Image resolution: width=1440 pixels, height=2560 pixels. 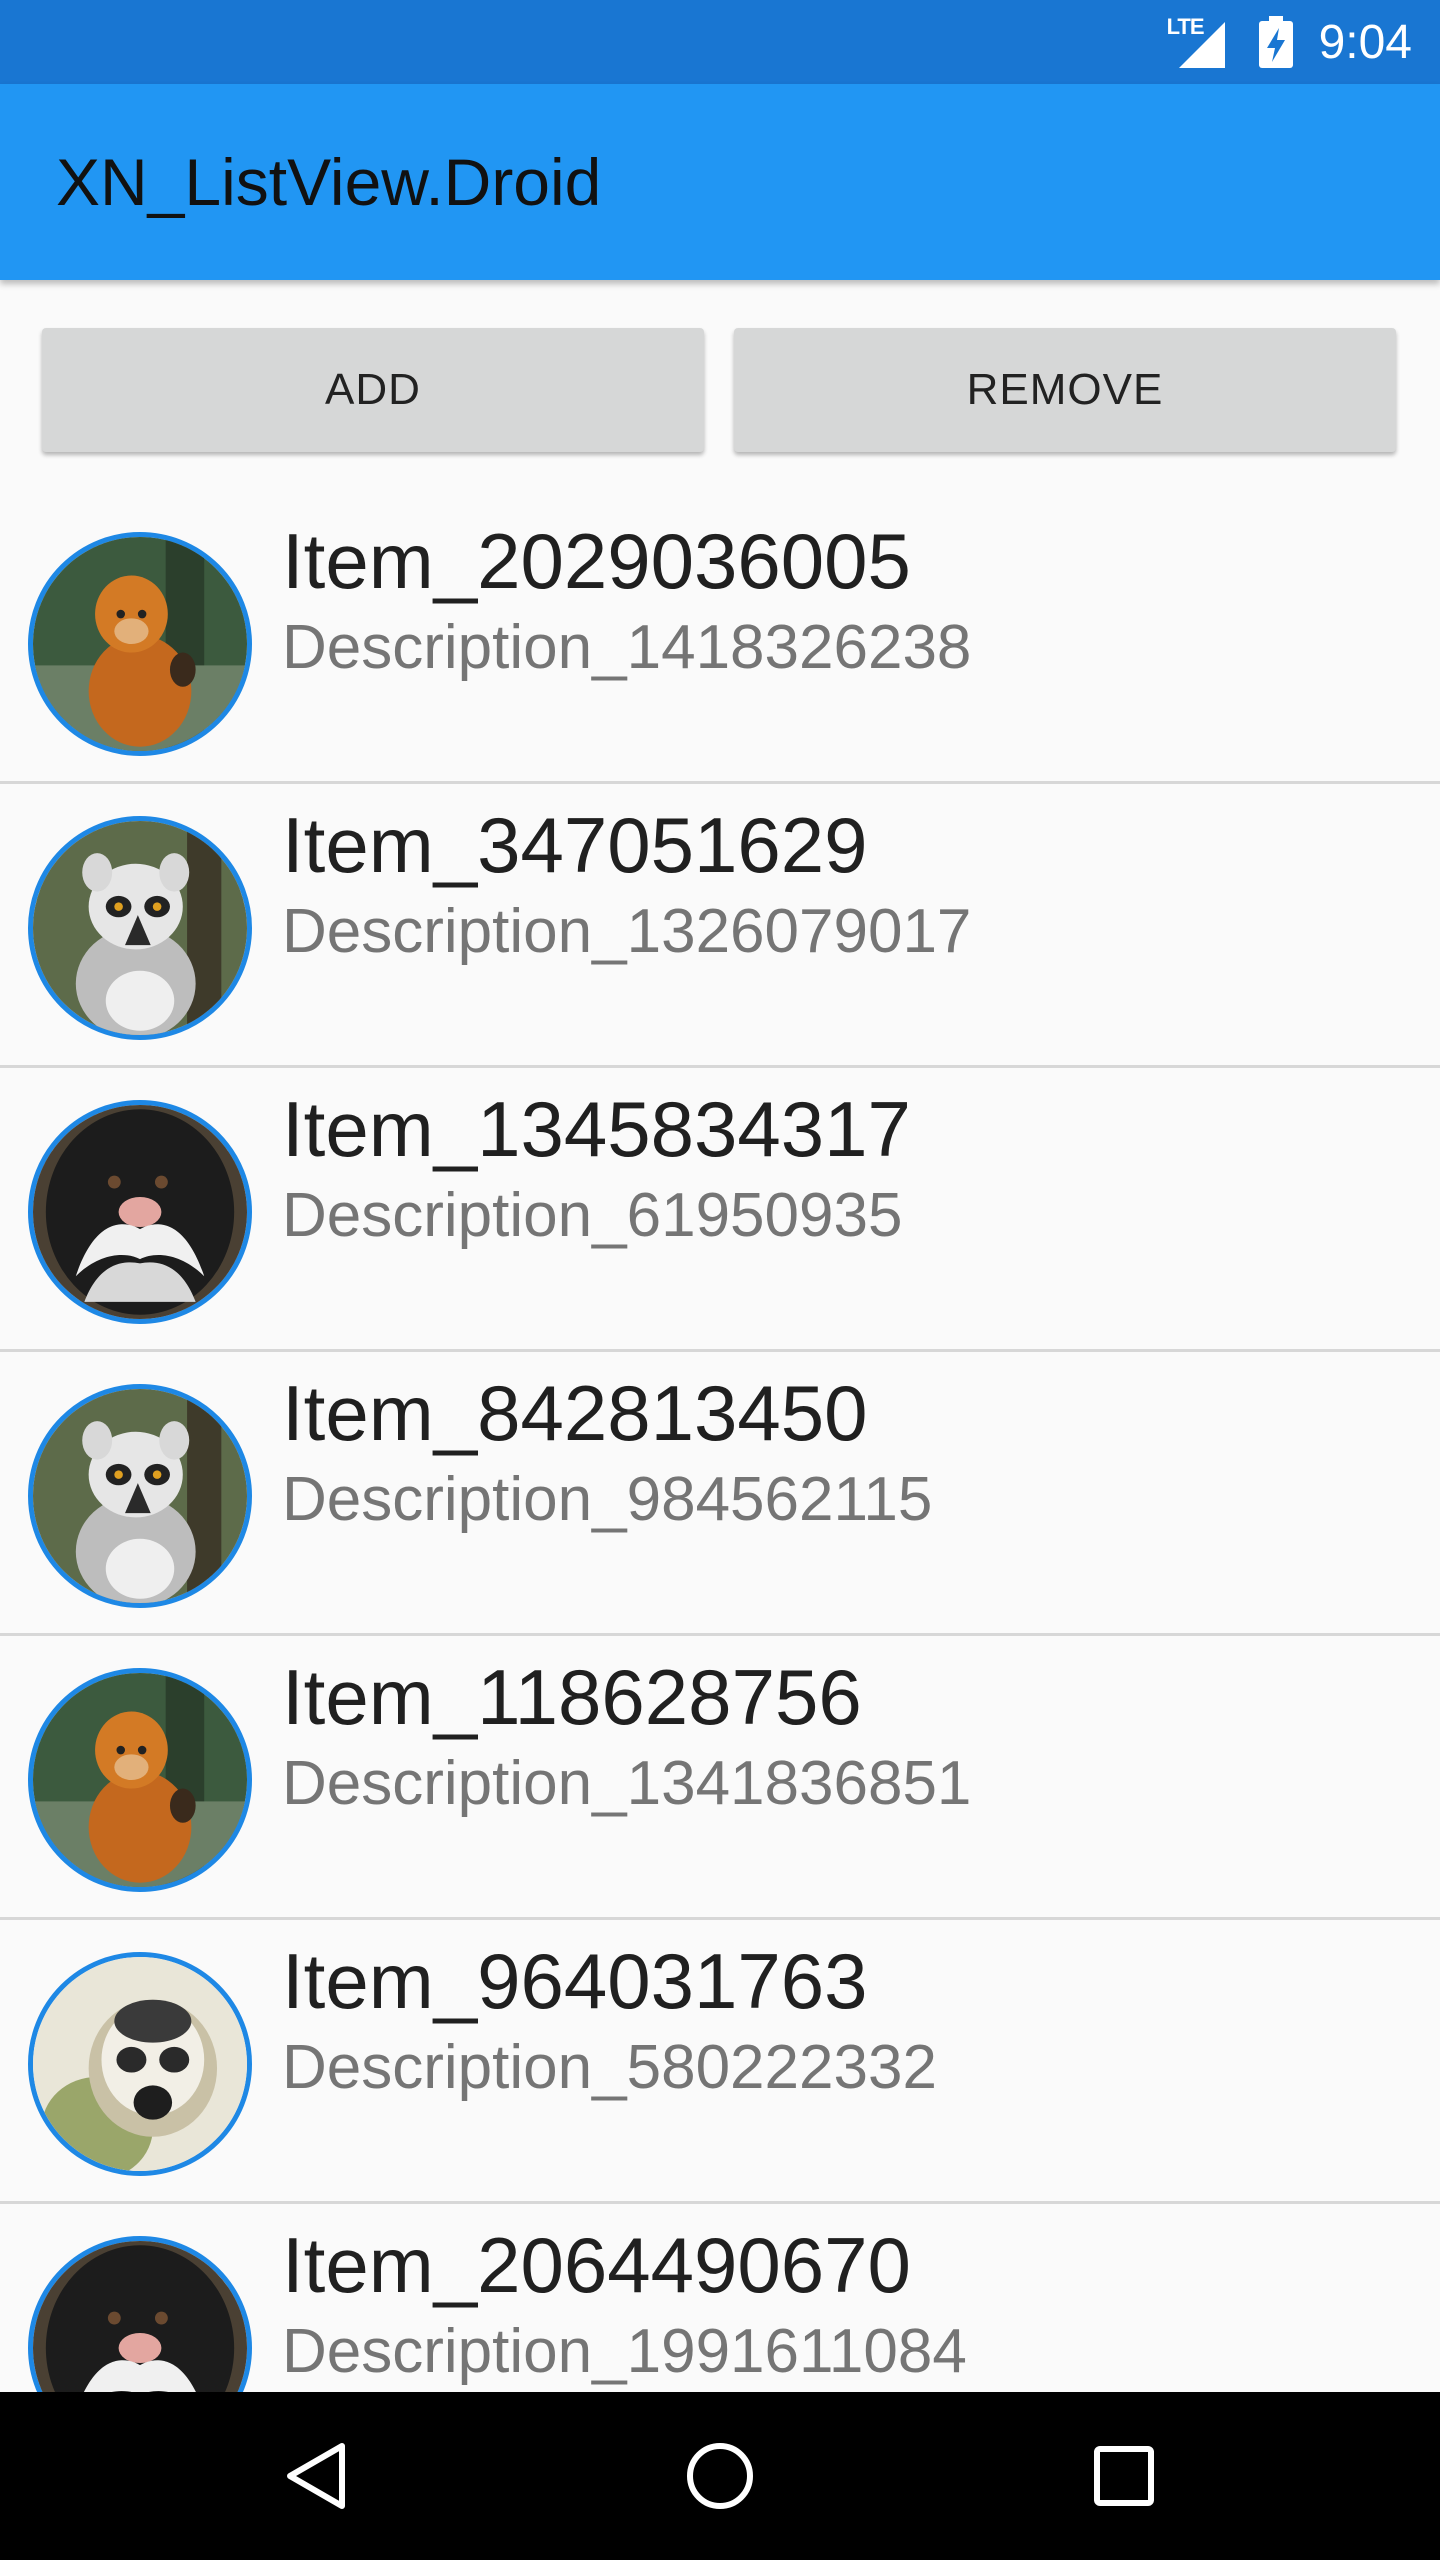 I want to click on home-button, so click(x=720, y=2476).